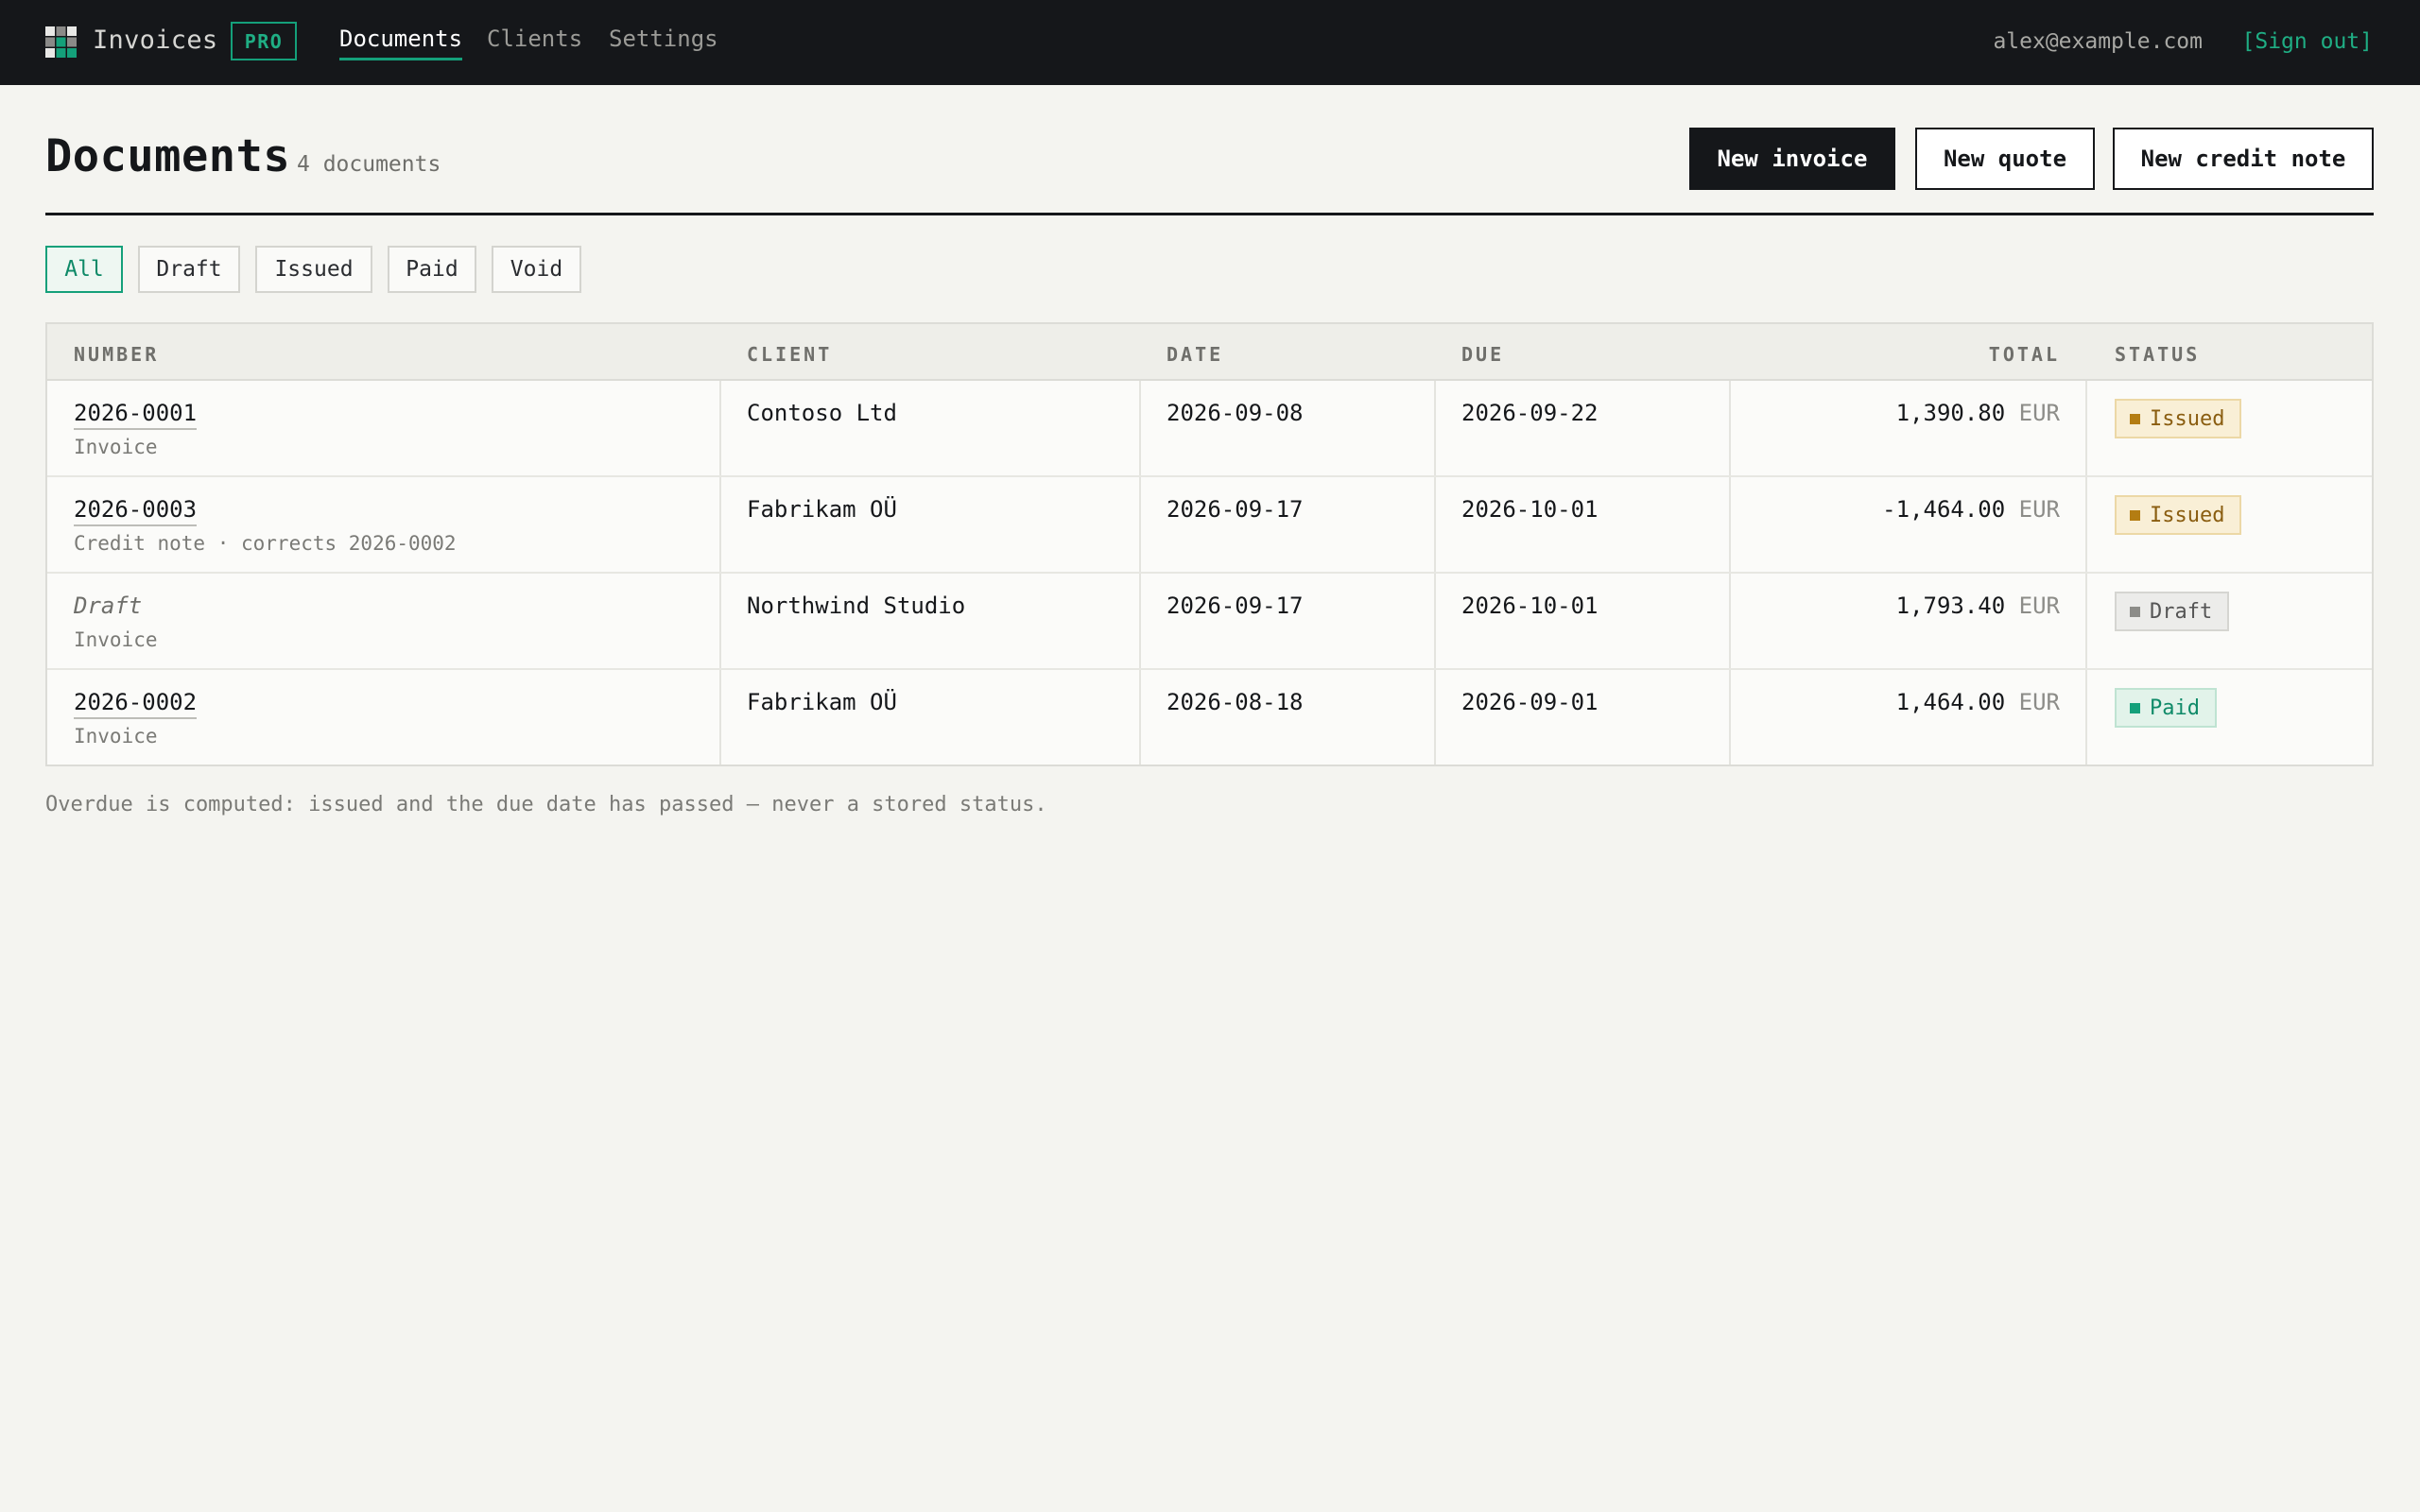  What do you see at coordinates (1195, 354) in the screenshot?
I see `column-header-date: DATE` at bounding box center [1195, 354].